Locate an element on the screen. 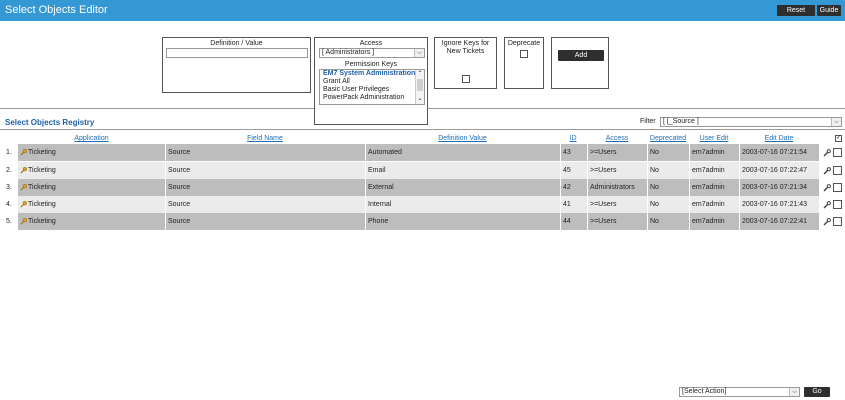  cell-edit-date: 2003-07-16 07:22:41 is located at coordinates (774, 221).